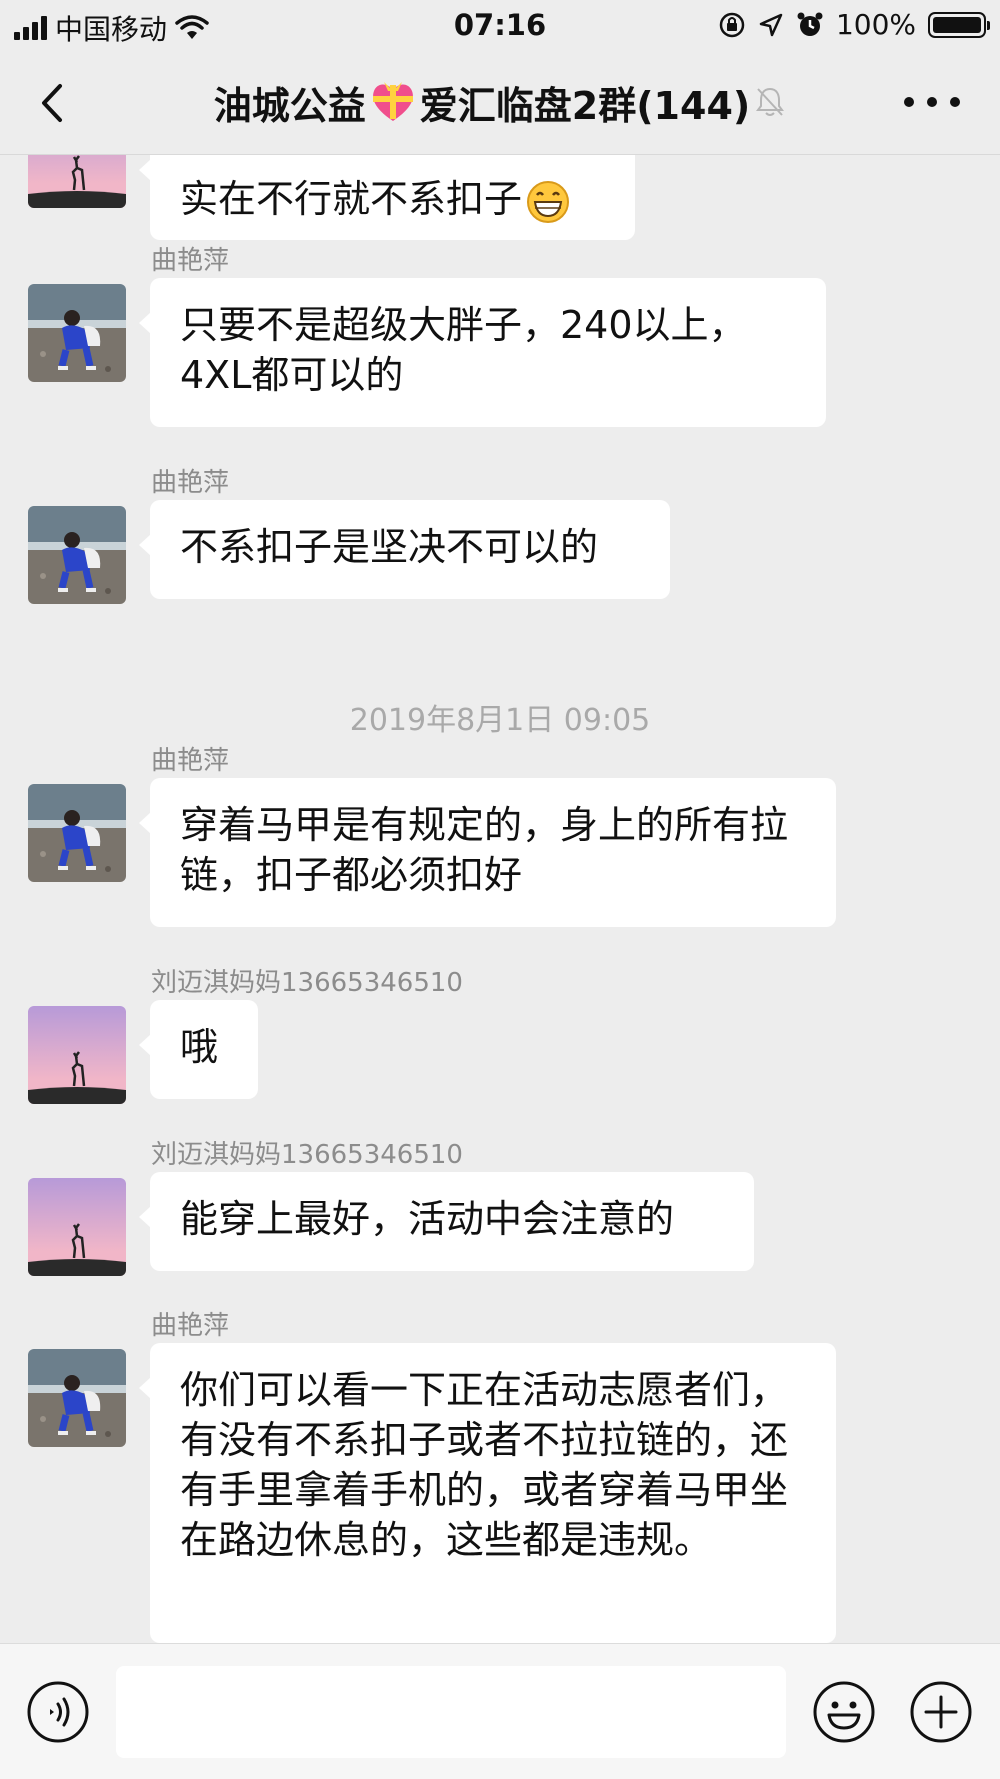 The height and width of the screenshot is (1779, 1000). What do you see at coordinates (446, 1221) in the screenshot?
I see `message-bubble: 能穿上最好，活动中会注意的` at bounding box center [446, 1221].